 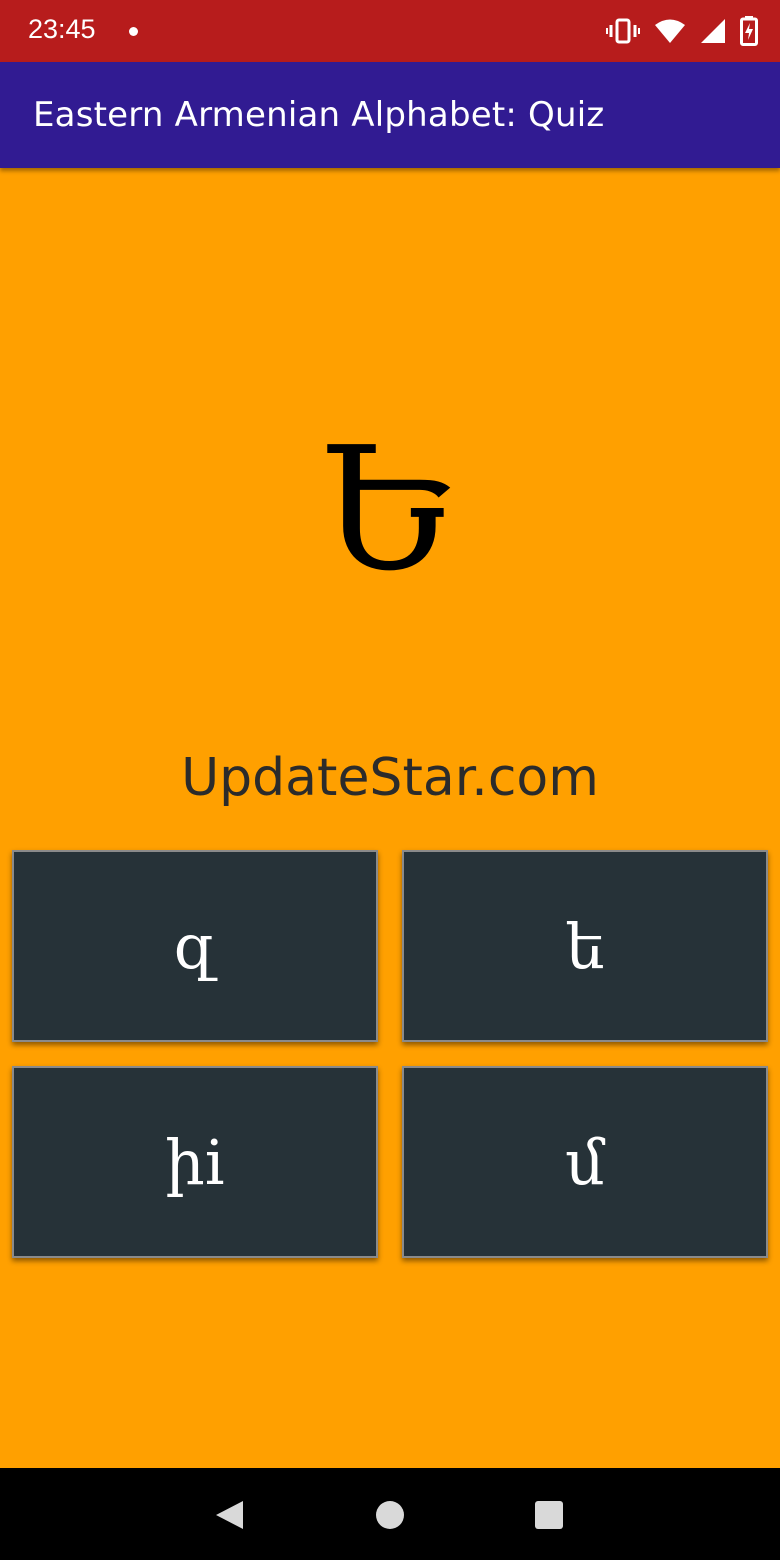 I want to click on notification-dot-icon, so click(x=133, y=31).